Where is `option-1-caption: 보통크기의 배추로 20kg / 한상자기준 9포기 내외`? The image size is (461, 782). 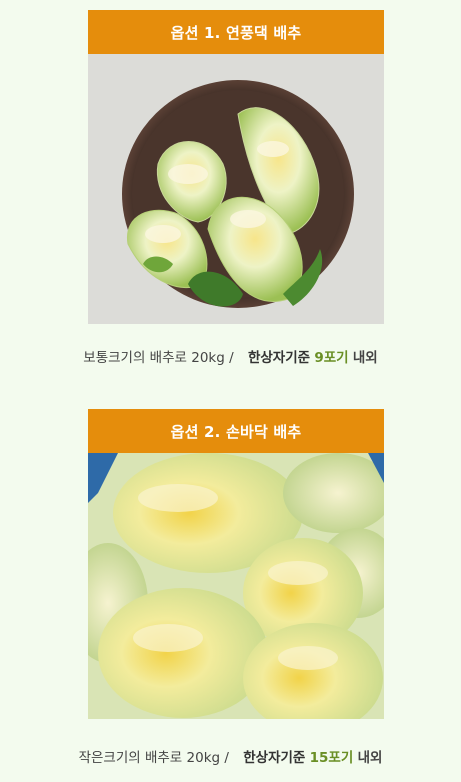 option-1-caption: 보통크기의 배추로 20kg / 한상자기준 9포기 내외 is located at coordinates (230, 356).